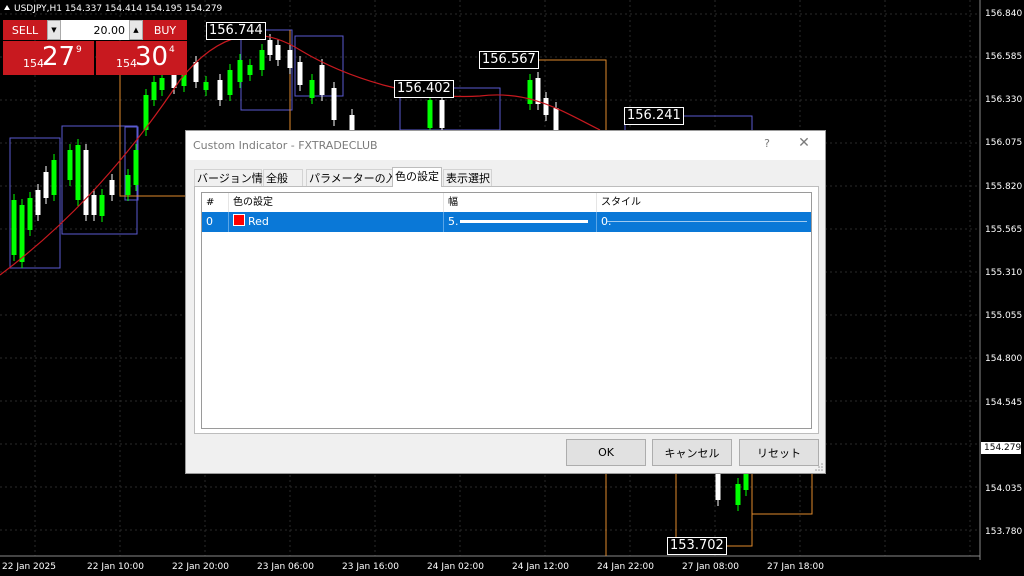 The image size is (1024, 576). I want to click on y-axis-tick: 156.330, so click(1004, 100).